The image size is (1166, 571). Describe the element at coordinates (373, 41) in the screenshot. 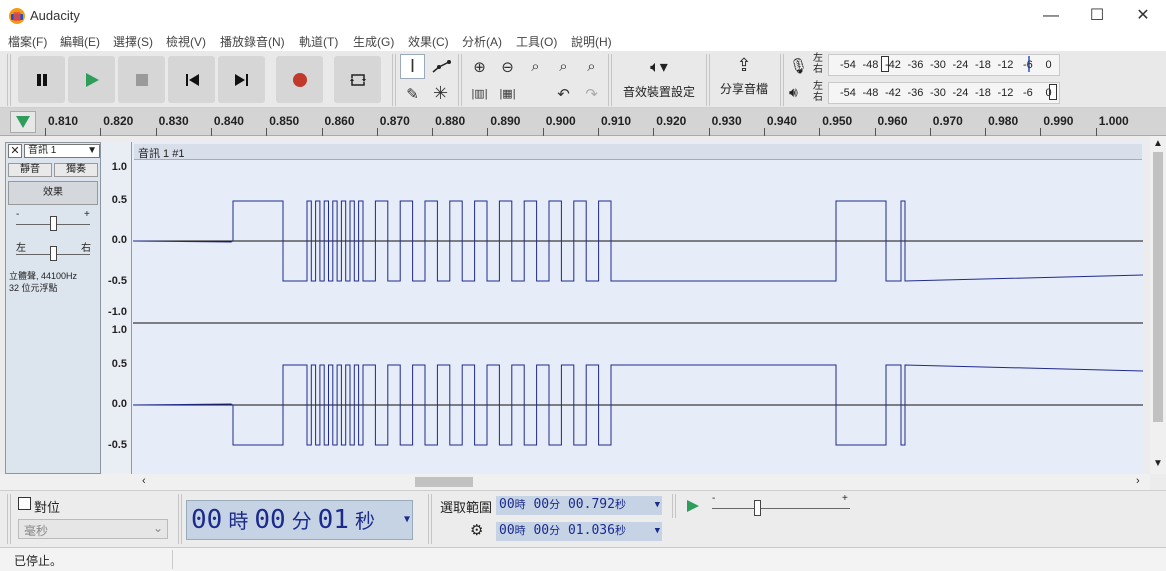

I see `menu-generate: 生成(G)` at that location.